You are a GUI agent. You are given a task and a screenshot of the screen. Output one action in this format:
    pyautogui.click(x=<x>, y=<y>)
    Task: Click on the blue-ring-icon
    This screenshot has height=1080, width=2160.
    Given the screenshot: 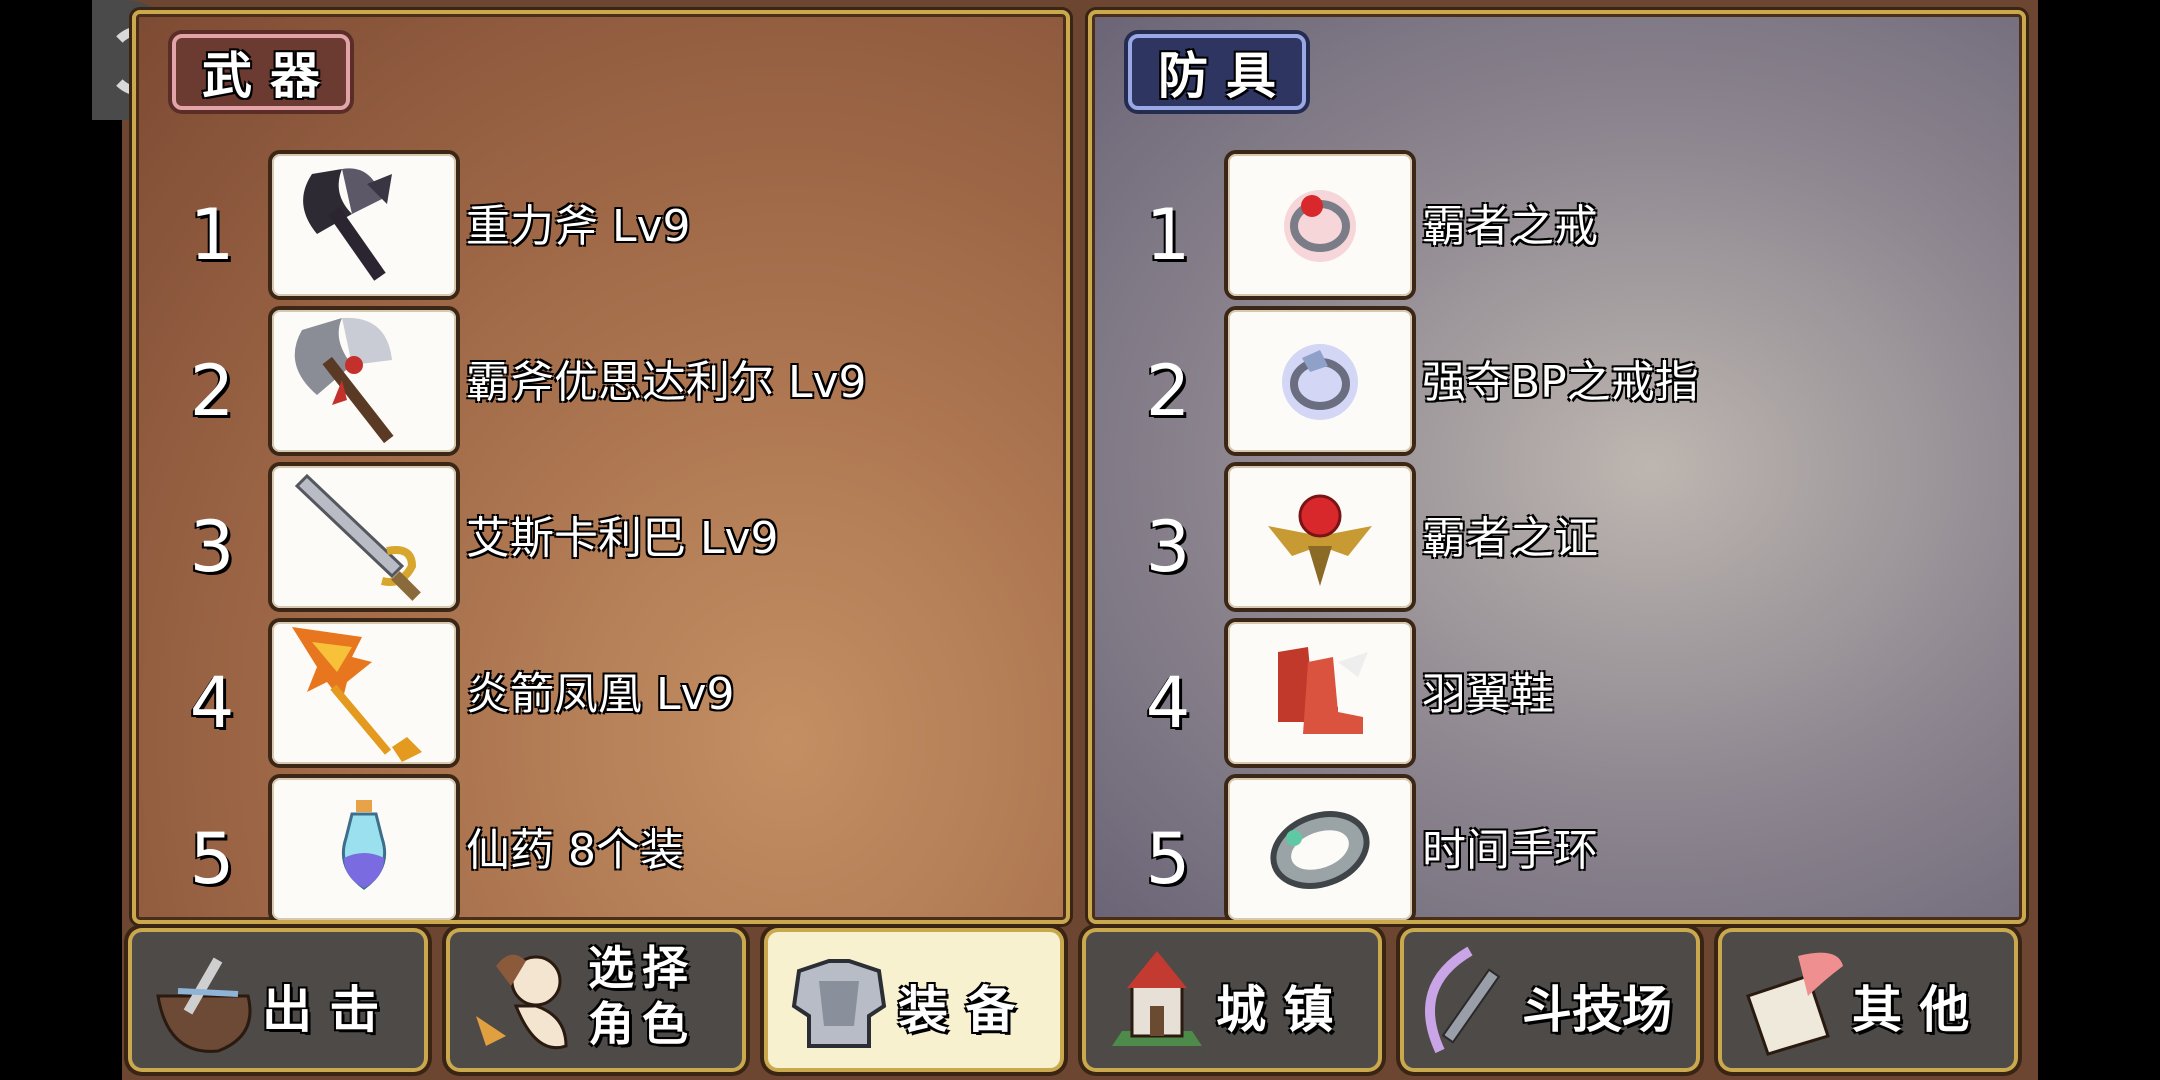 What is the action you would take?
    pyautogui.click(x=1320, y=381)
    